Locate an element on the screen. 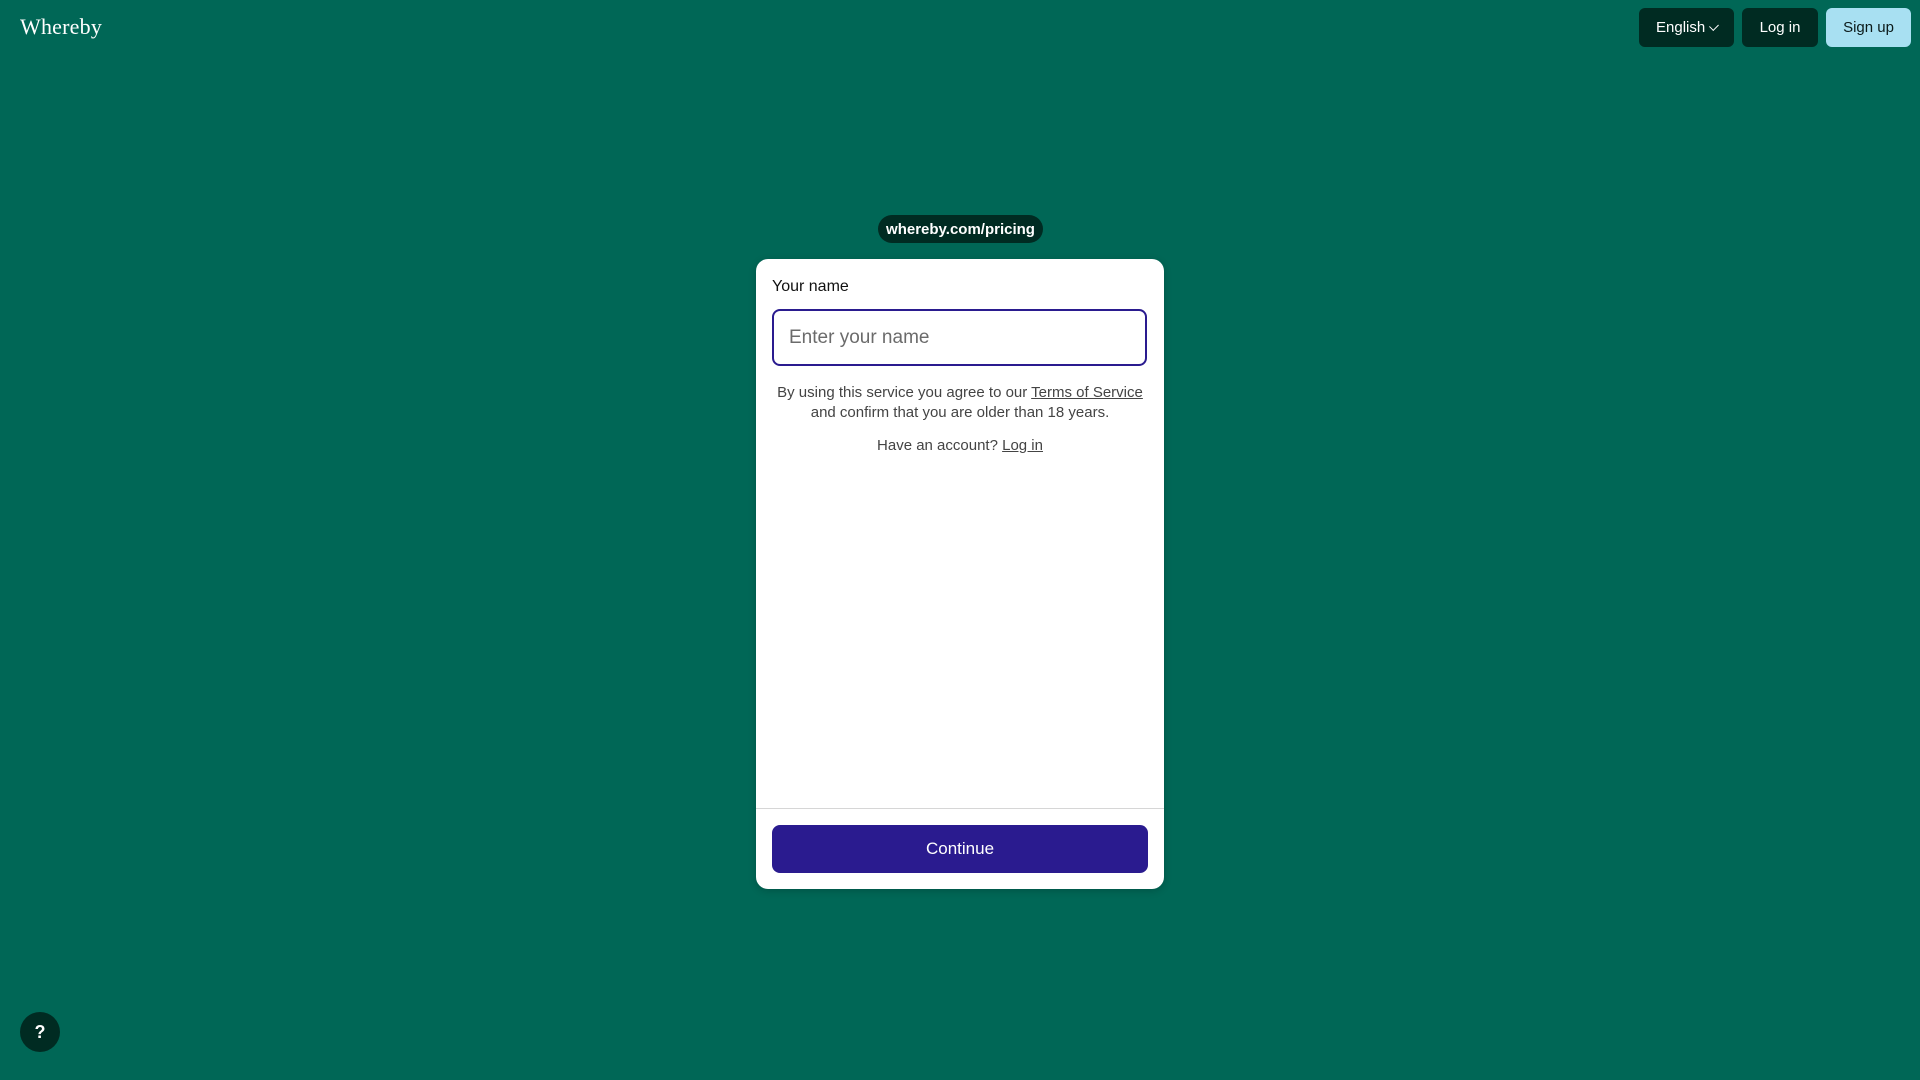  terms-of-service-link: Terms of Service is located at coordinates (1087, 392).